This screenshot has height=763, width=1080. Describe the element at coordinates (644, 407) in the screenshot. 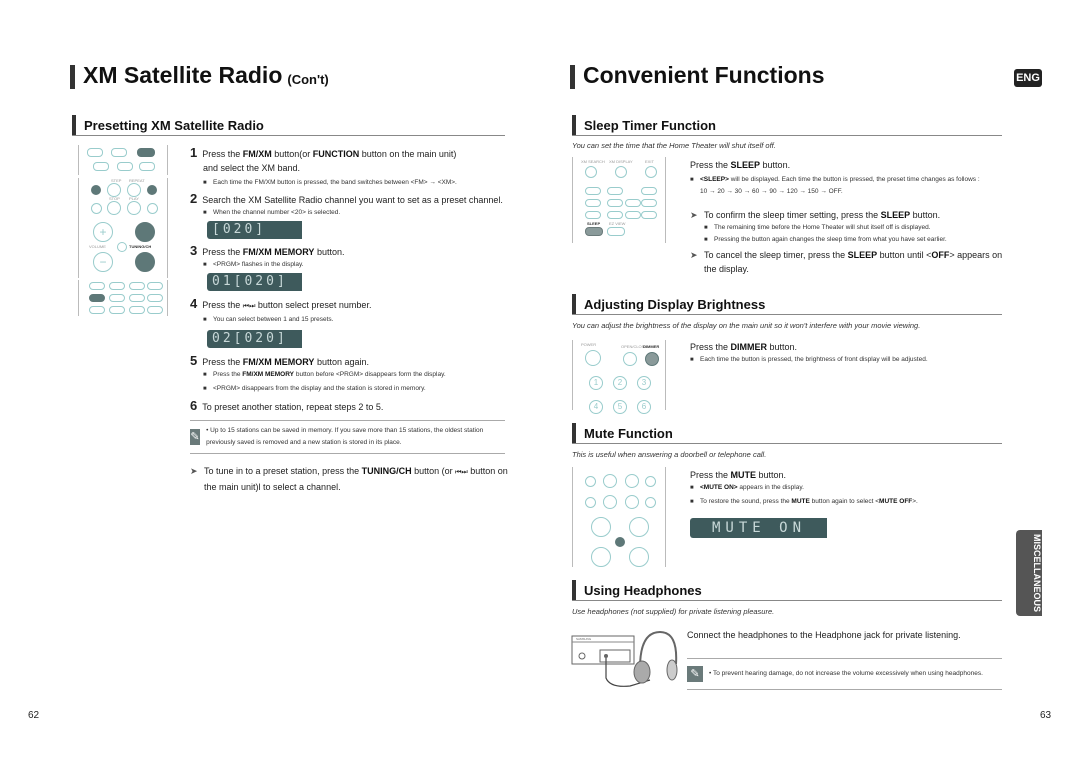

I see `key-6: 6` at that location.